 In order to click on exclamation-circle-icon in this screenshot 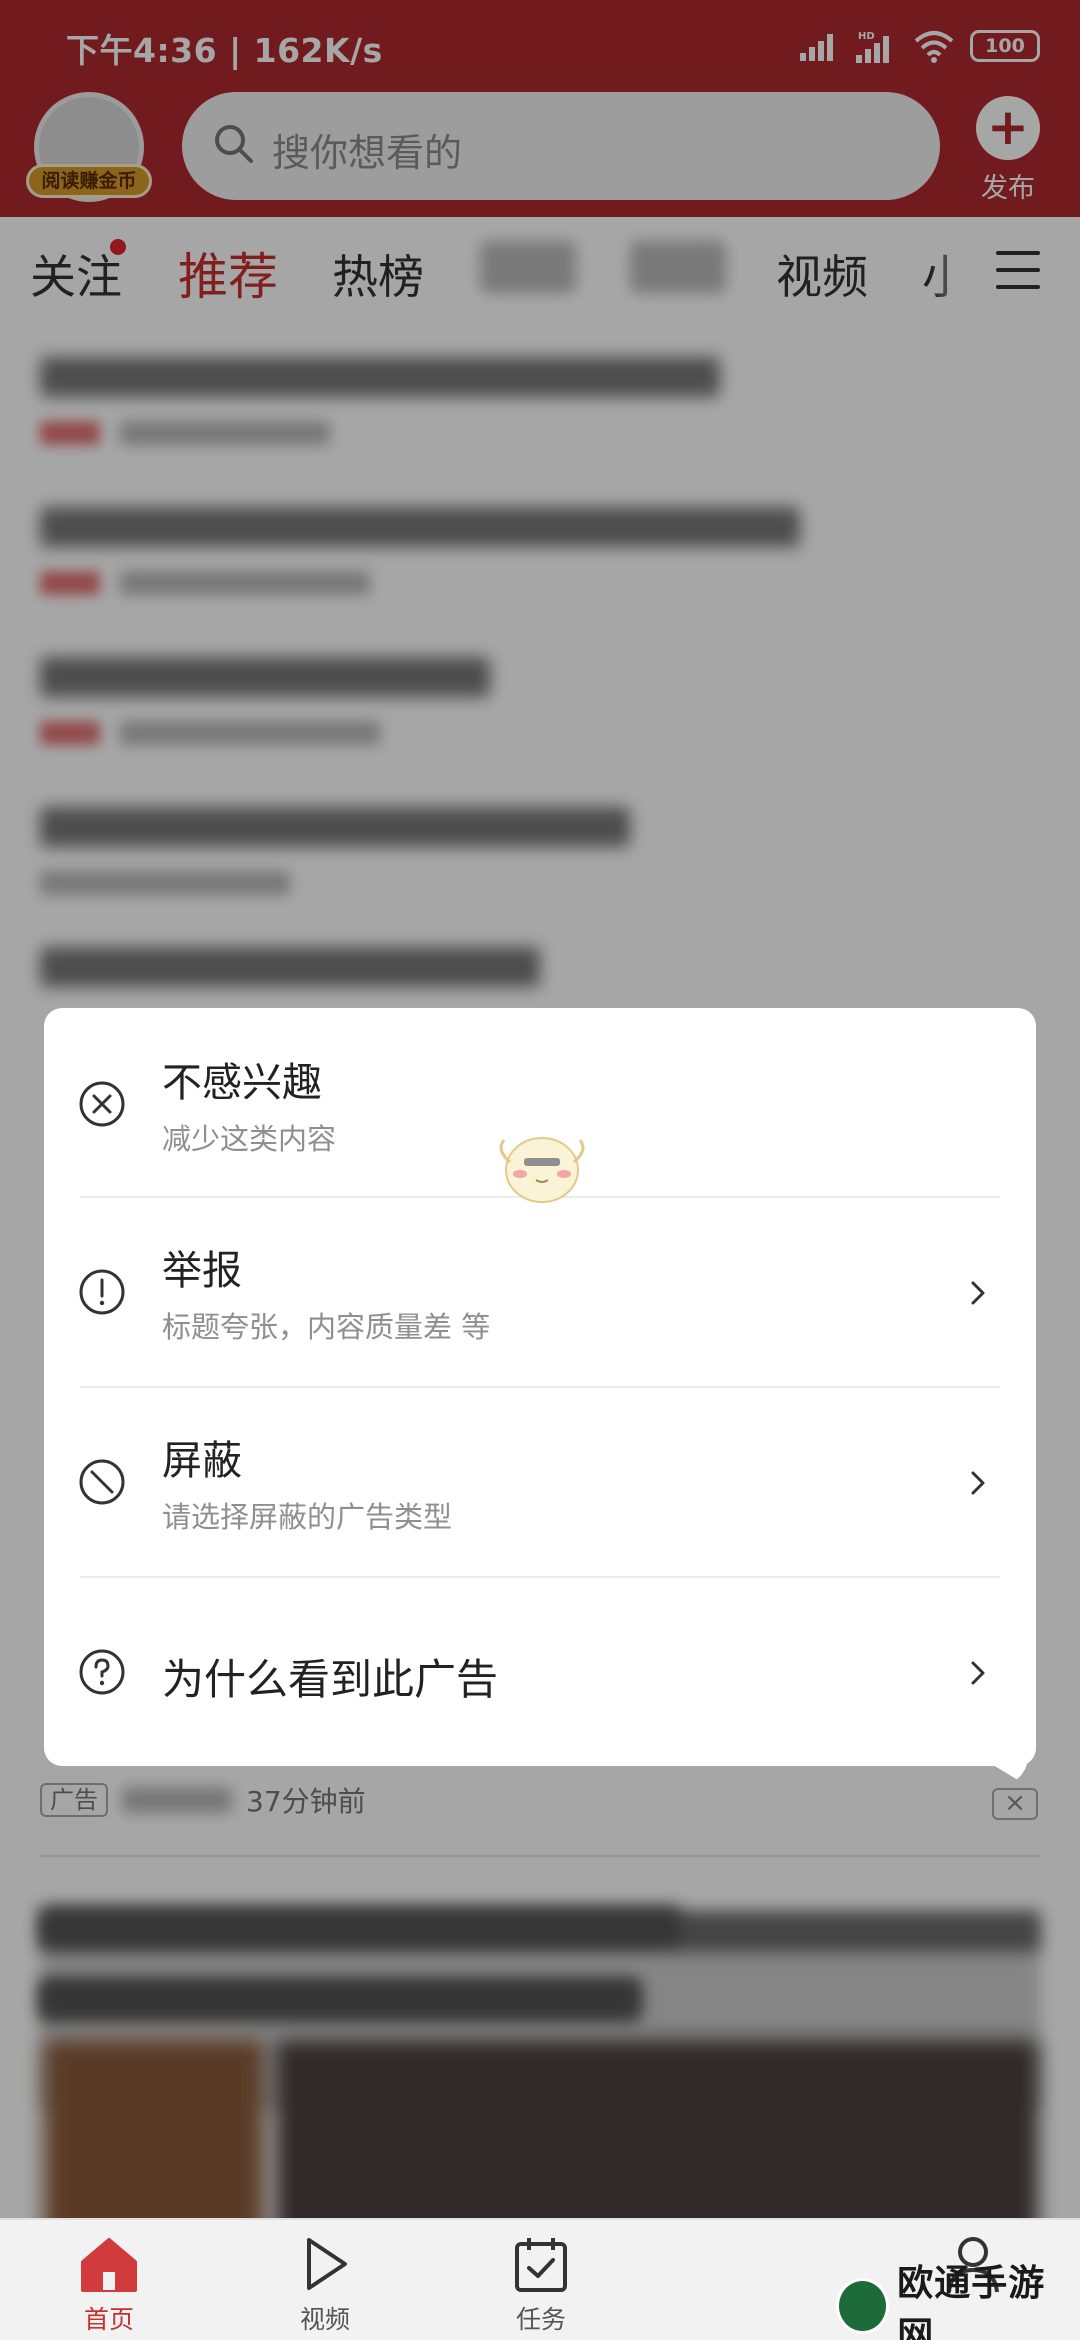, I will do `click(102, 1292)`.